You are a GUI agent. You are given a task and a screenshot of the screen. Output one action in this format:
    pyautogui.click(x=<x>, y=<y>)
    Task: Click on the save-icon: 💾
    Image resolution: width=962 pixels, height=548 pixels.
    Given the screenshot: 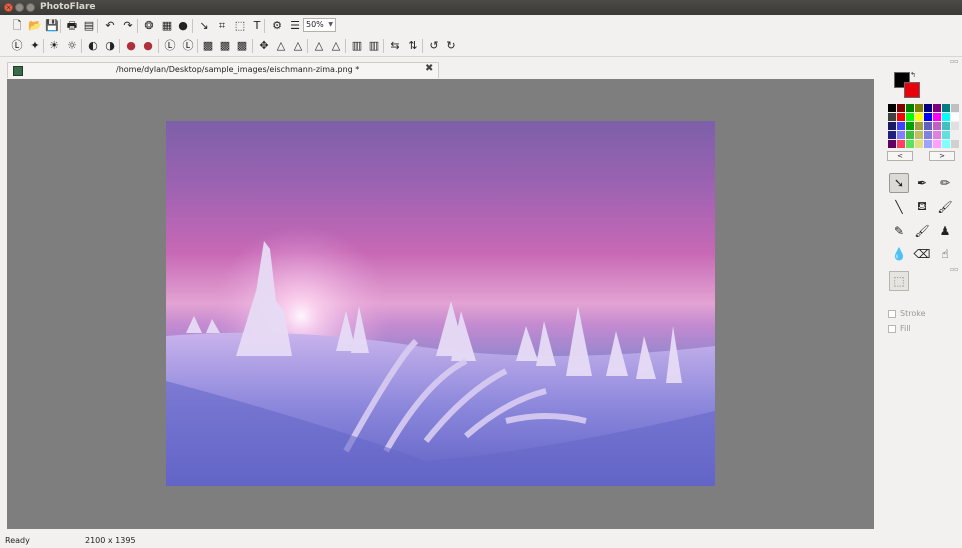 What is the action you would take?
    pyautogui.click(x=52, y=26)
    